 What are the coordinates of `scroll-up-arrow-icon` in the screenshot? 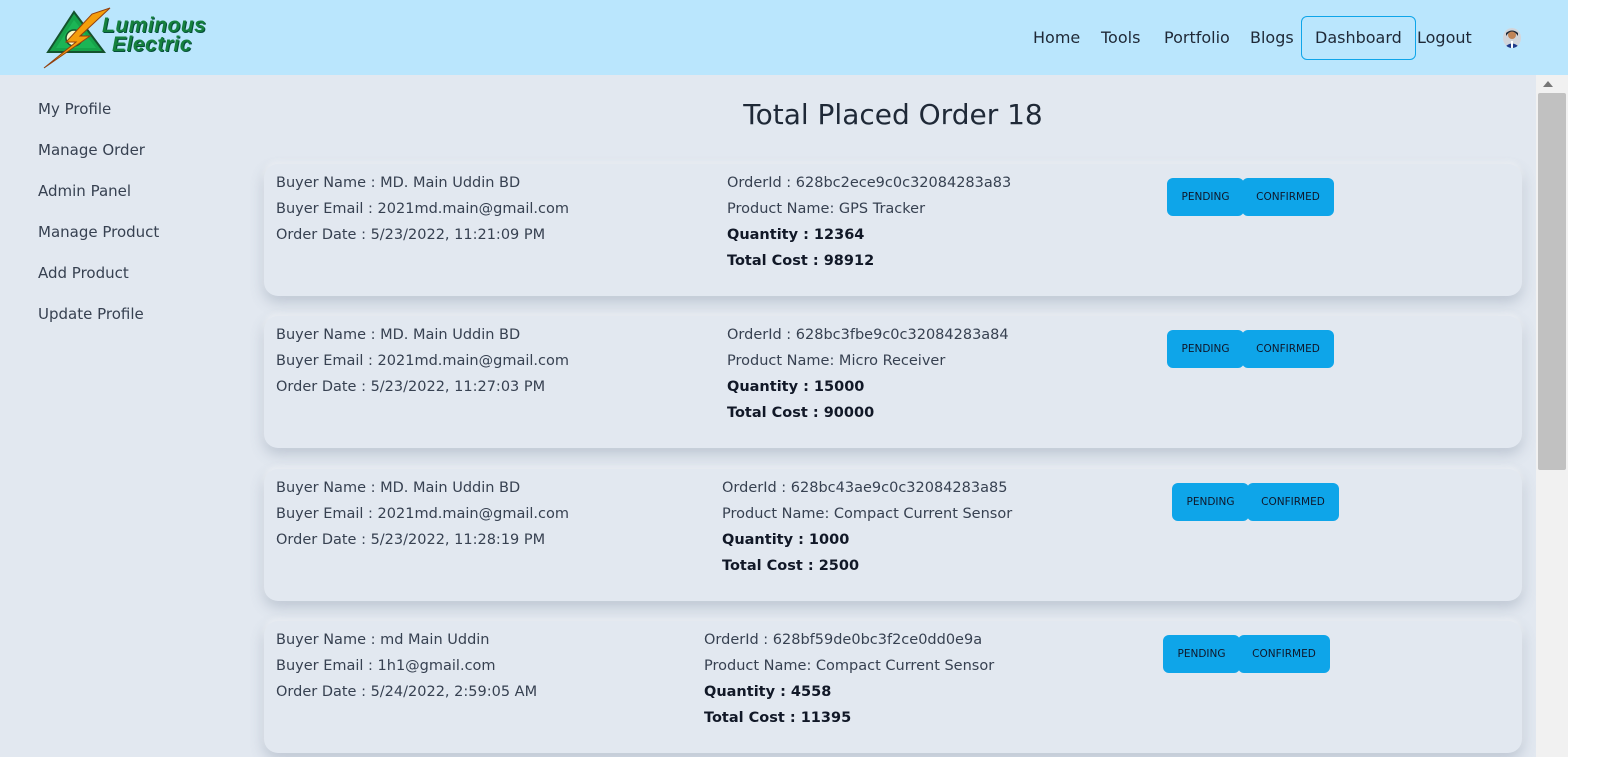 It's located at (1548, 84).